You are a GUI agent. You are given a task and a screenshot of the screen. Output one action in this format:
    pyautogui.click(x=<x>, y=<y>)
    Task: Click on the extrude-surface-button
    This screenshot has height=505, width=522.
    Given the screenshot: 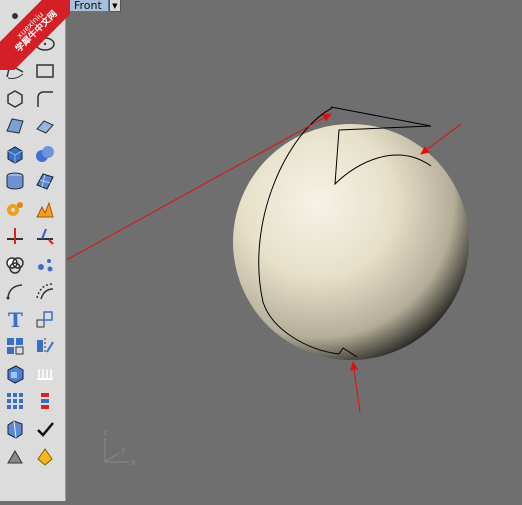 What is the action you would take?
    pyautogui.click(x=45, y=126)
    